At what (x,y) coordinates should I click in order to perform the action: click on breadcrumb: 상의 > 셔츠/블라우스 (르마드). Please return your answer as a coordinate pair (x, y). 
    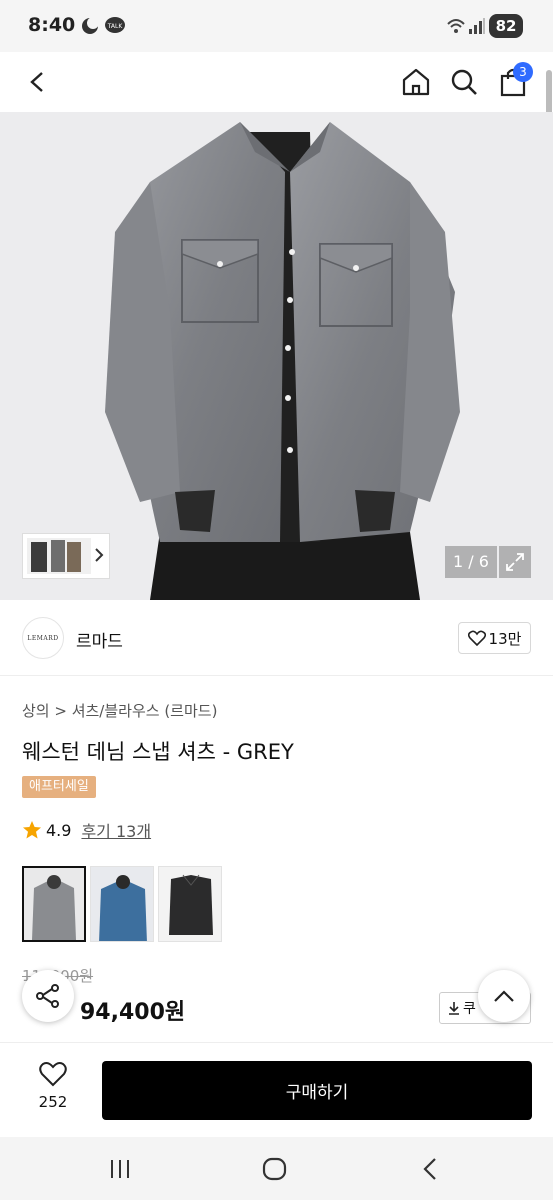
    Looking at the image, I should click on (119, 710).